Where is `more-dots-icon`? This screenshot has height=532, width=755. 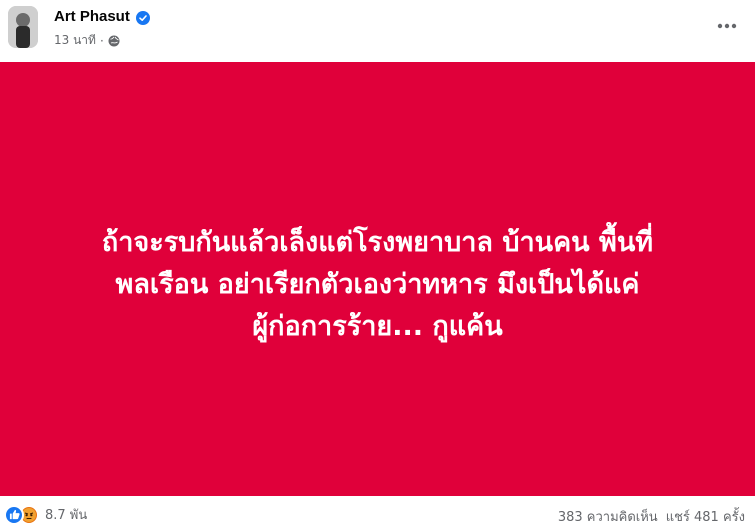
more-dots-icon is located at coordinates (727, 26).